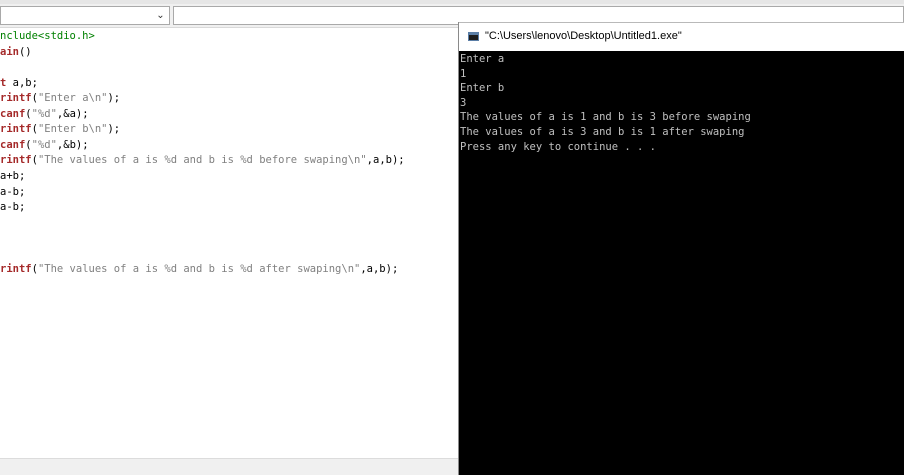  I want to click on code-token: ,&b);, so click(72, 144).